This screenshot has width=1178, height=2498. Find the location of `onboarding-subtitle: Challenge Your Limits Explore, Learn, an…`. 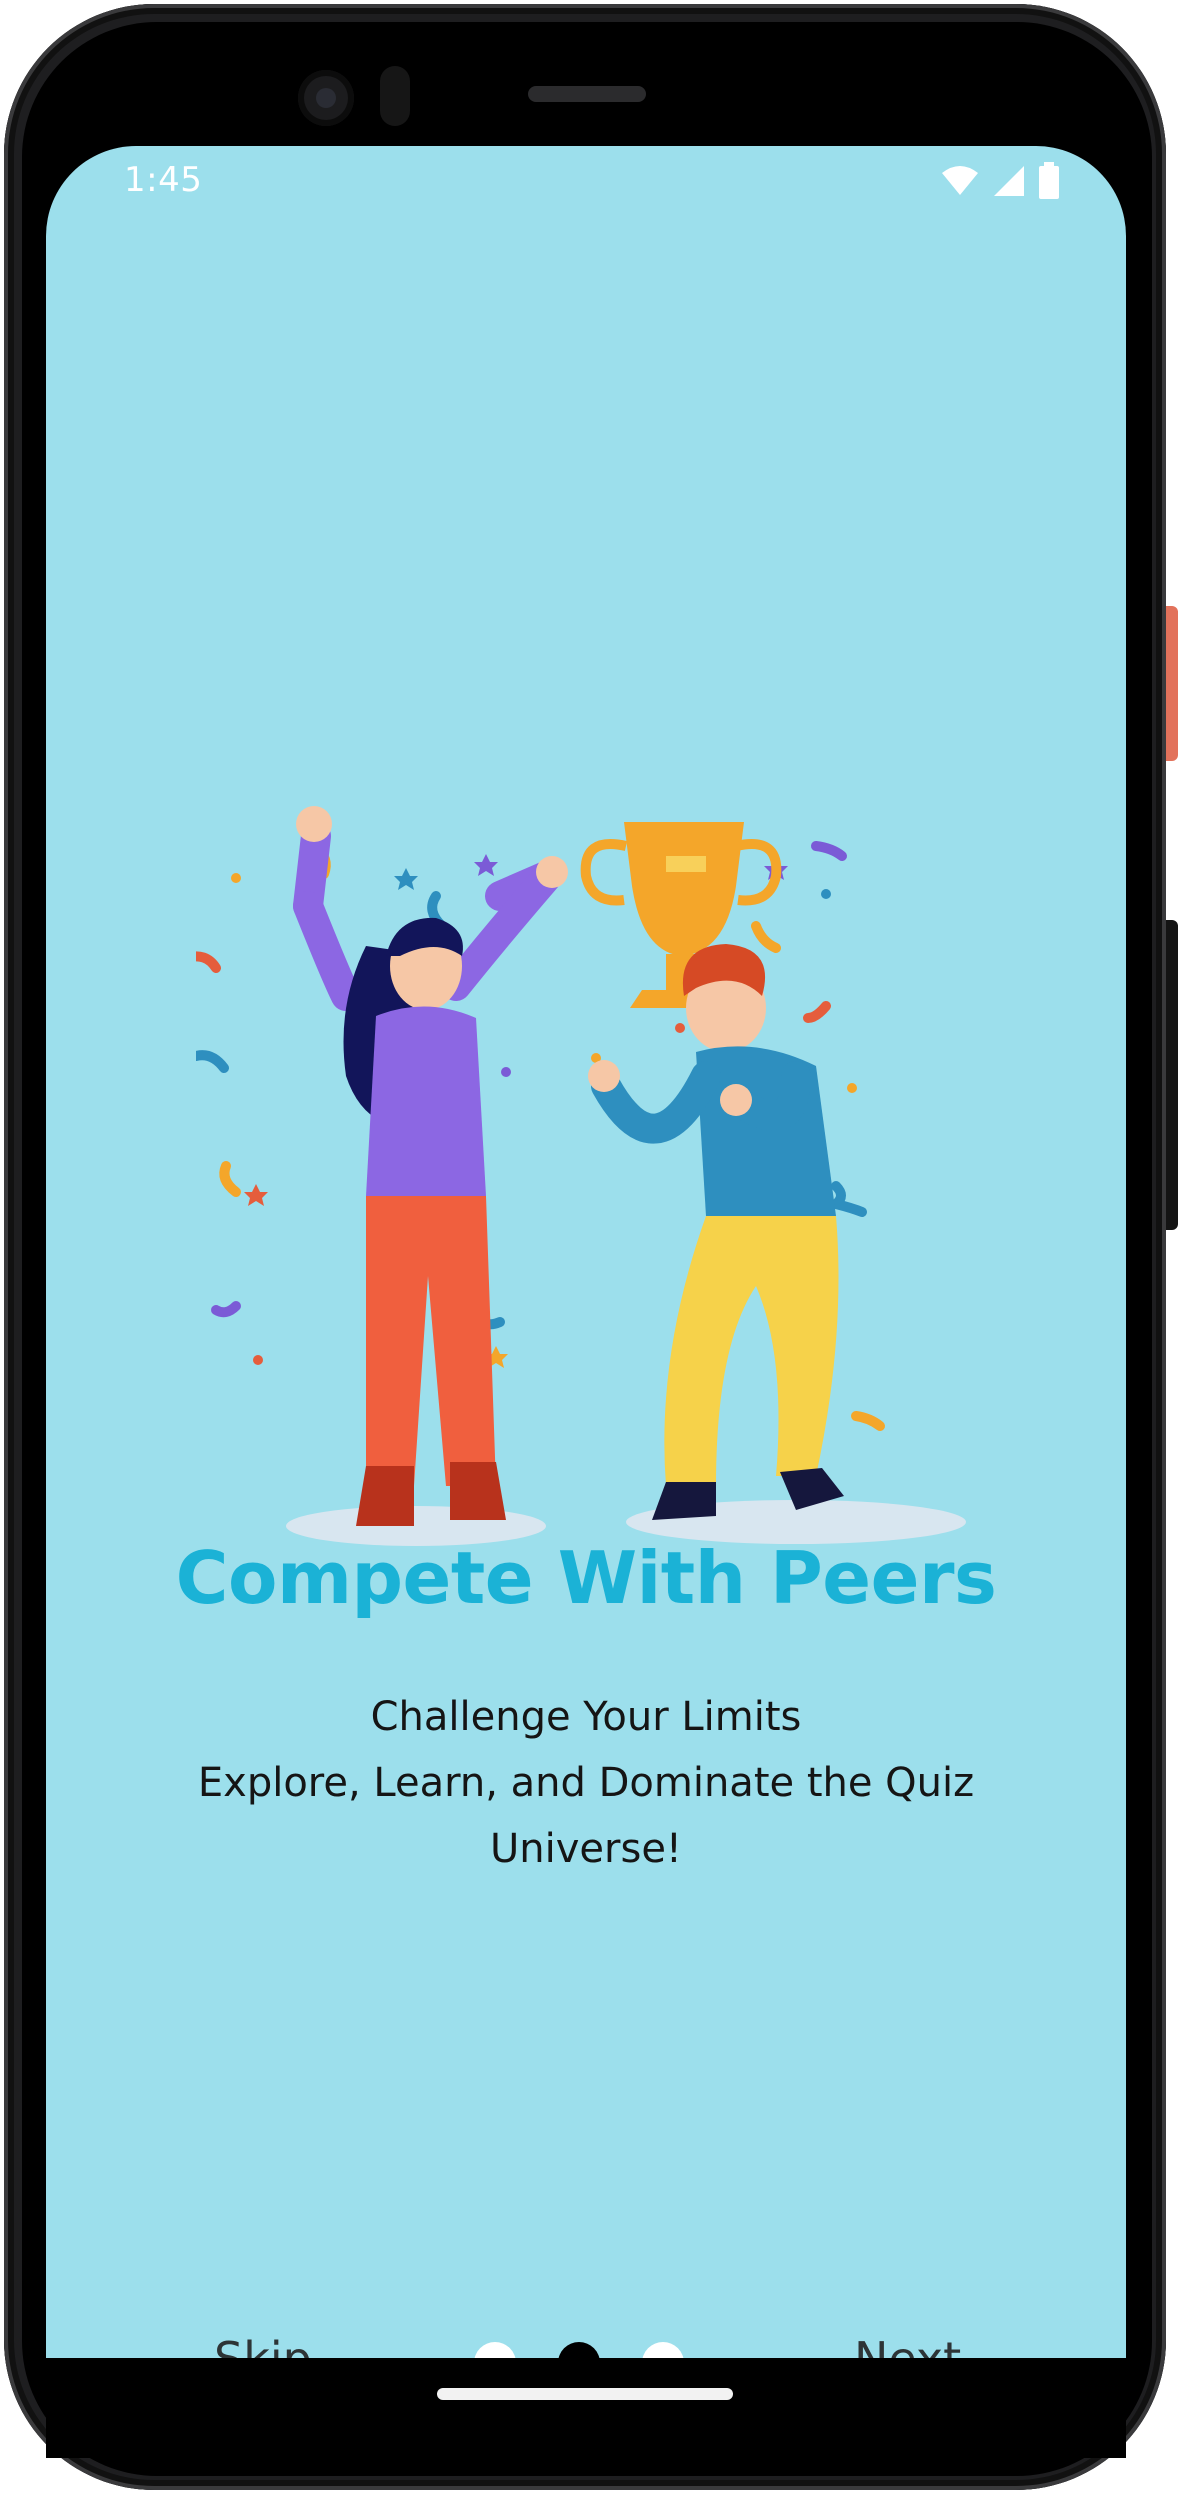

onboarding-subtitle: Challenge Your Limits Explore, Learn, an… is located at coordinates (586, 1783).